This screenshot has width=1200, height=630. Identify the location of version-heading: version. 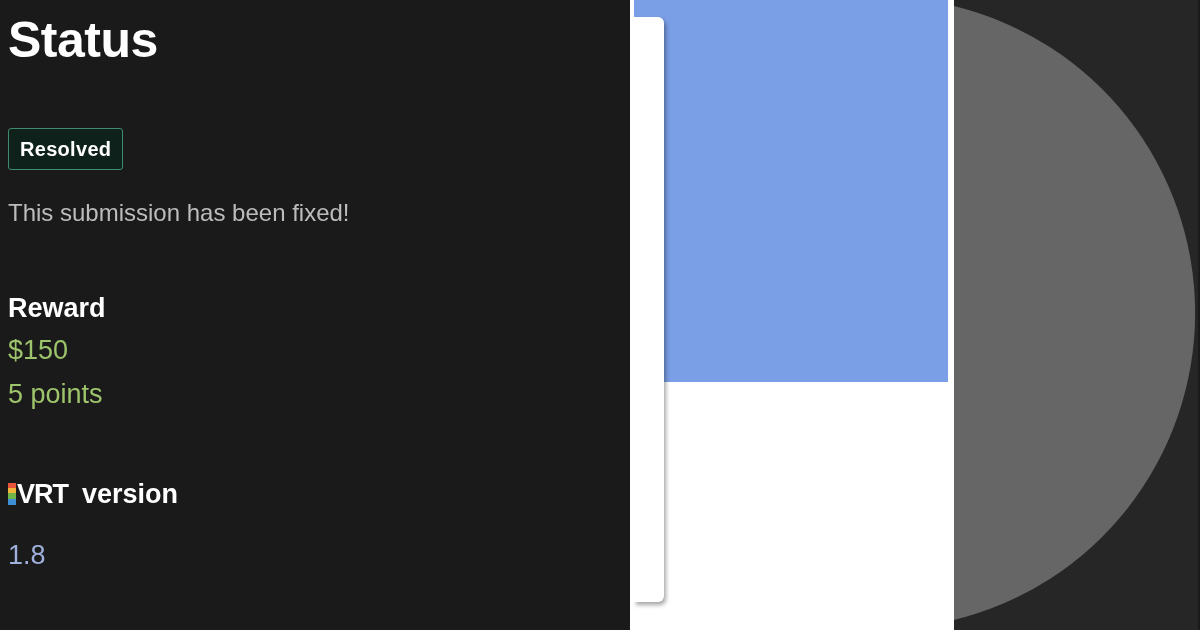
(130, 494).